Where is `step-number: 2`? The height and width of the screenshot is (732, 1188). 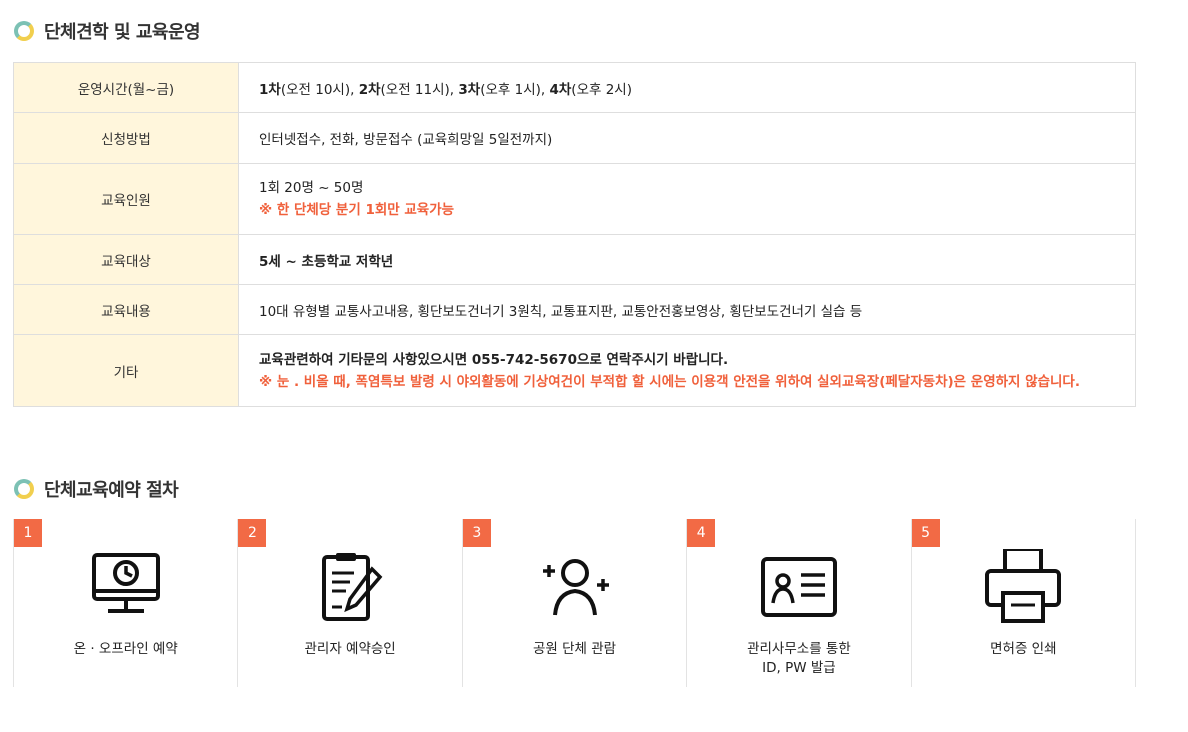
step-number: 2 is located at coordinates (252, 533).